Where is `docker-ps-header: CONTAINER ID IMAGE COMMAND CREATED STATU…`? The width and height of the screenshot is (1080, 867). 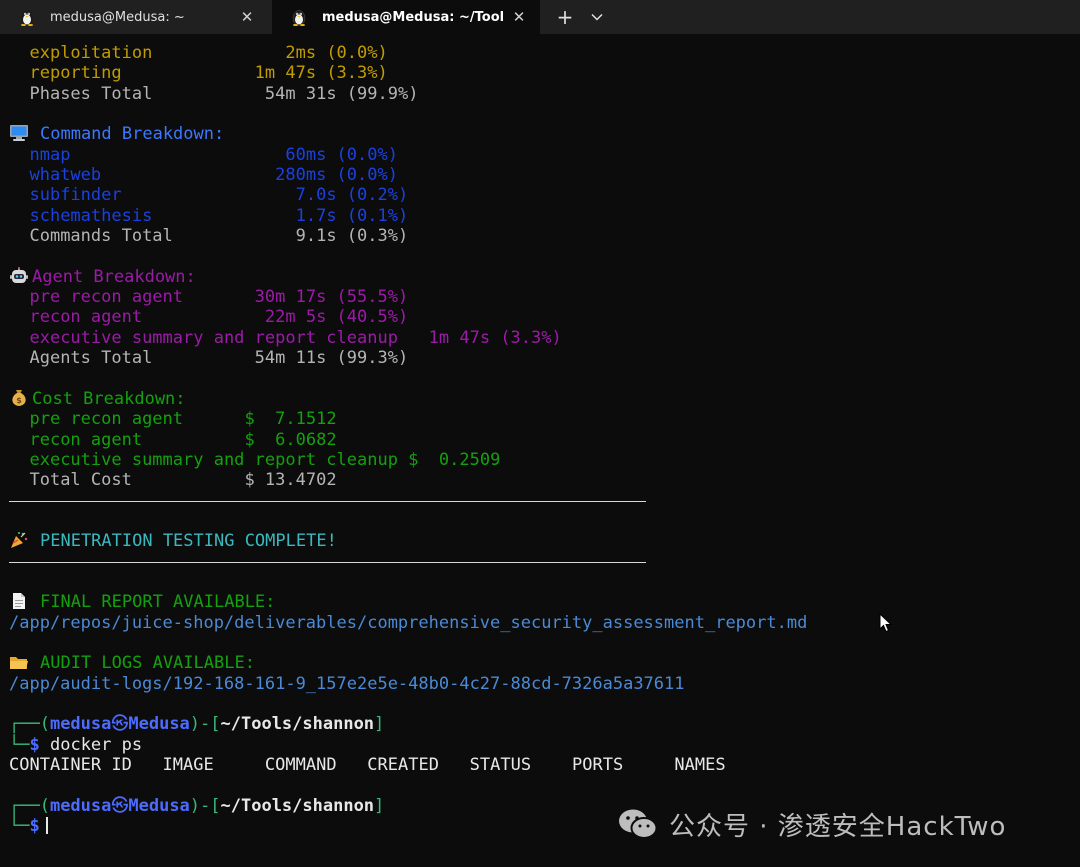
docker-ps-header: CONTAINER ID IMAGE COMMAND CREATED STATU… is located at coordinates (367, 765).